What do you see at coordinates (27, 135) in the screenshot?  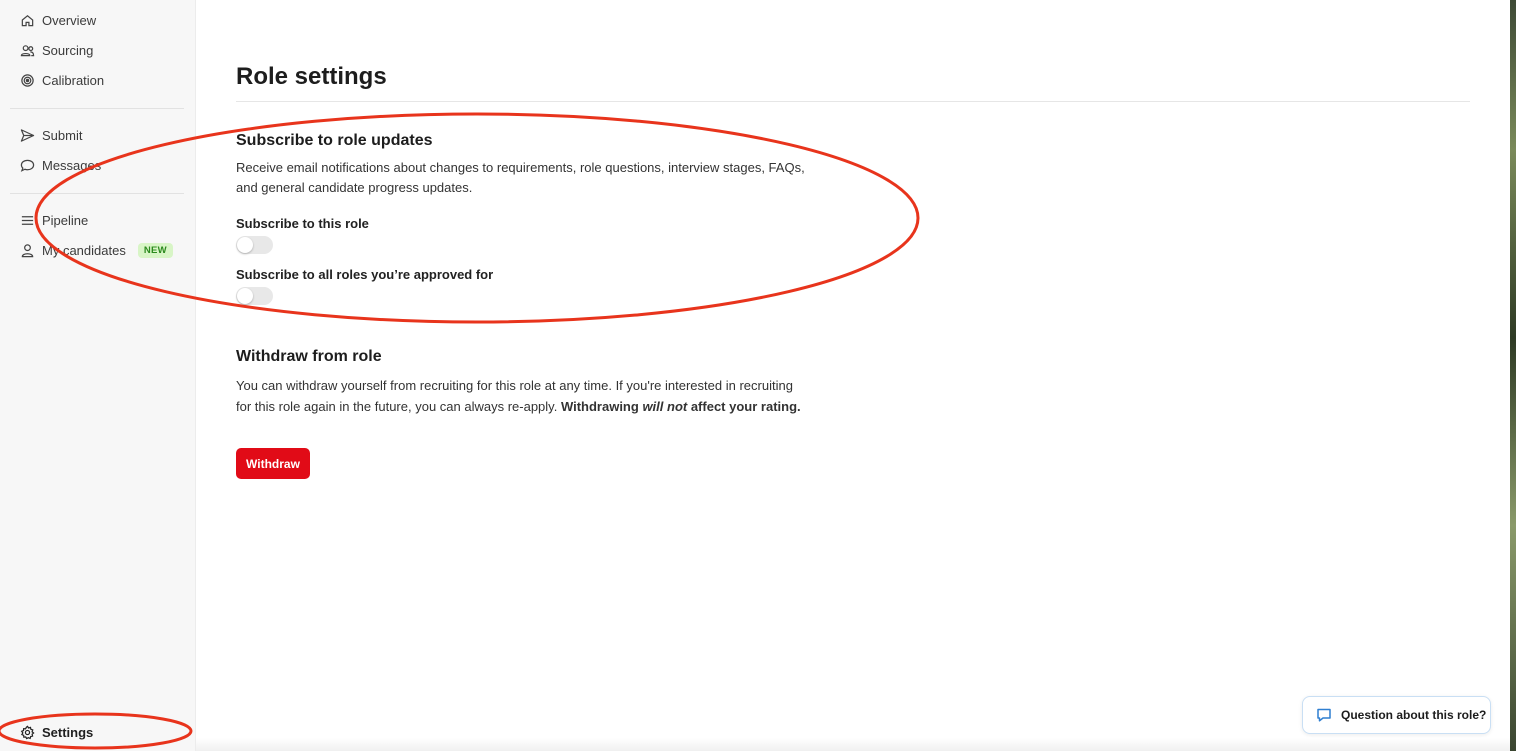 I see `send-icon` at bounding box center [27, 135].